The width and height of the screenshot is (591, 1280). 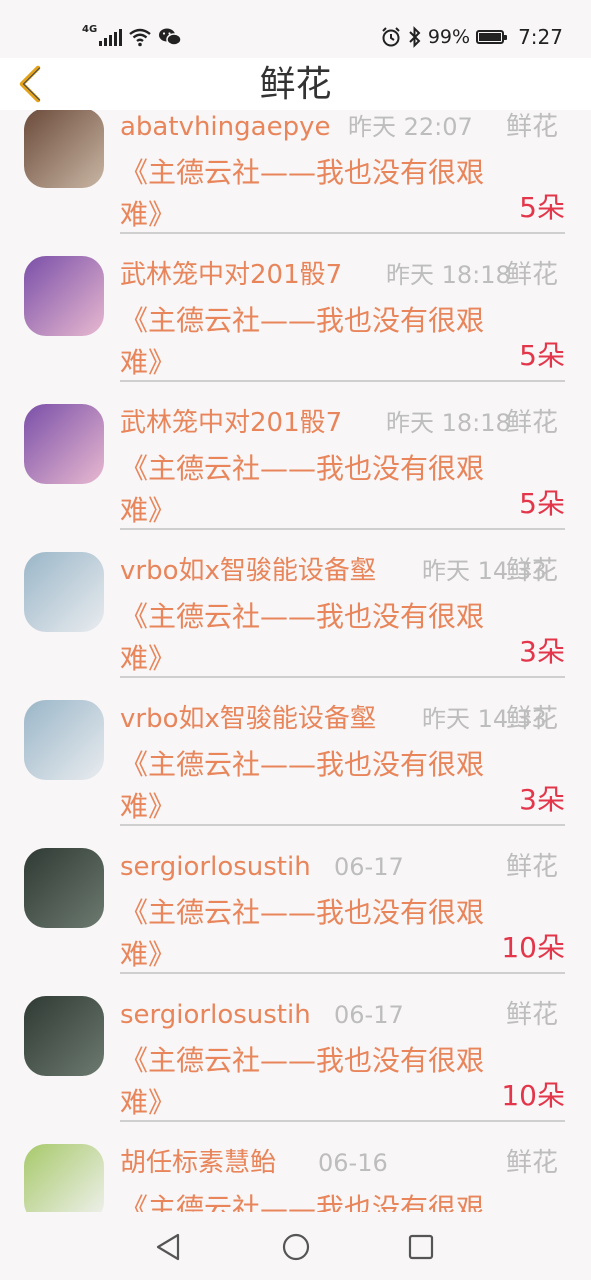 I want to click on square-recents-icon, so click(x=421, y=1247).